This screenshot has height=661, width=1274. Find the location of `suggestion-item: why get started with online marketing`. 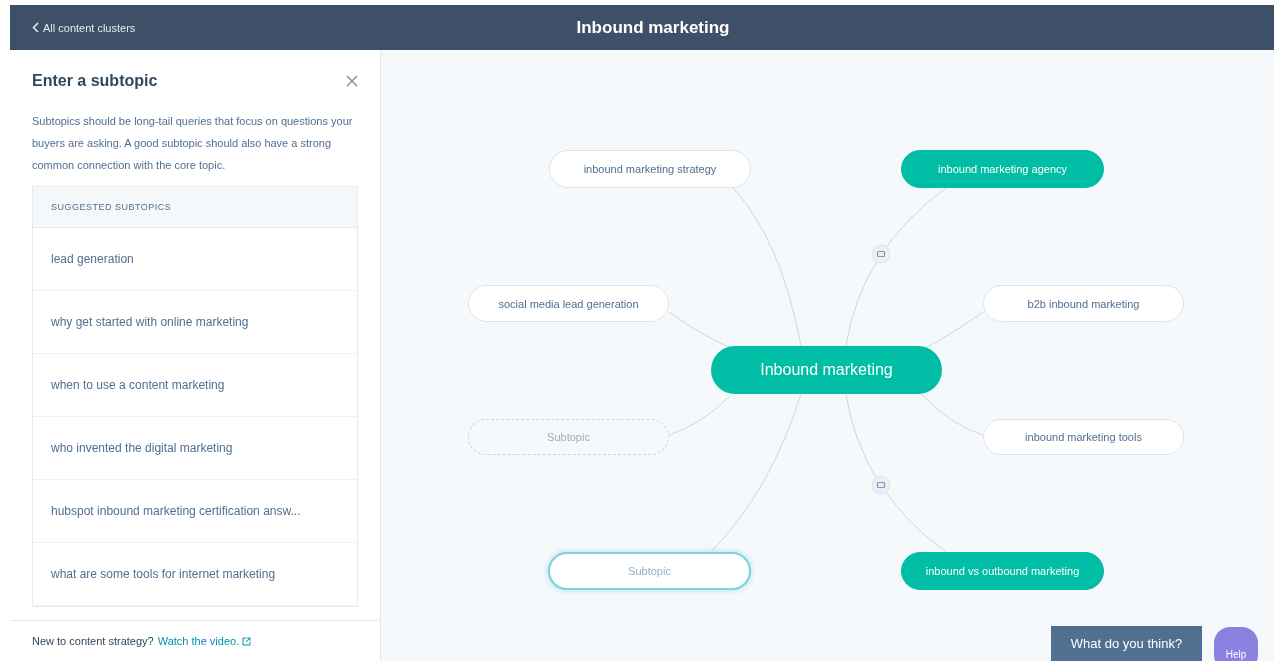

suggestion-item: why get started with online marketing is located at coordinates (195, 322).